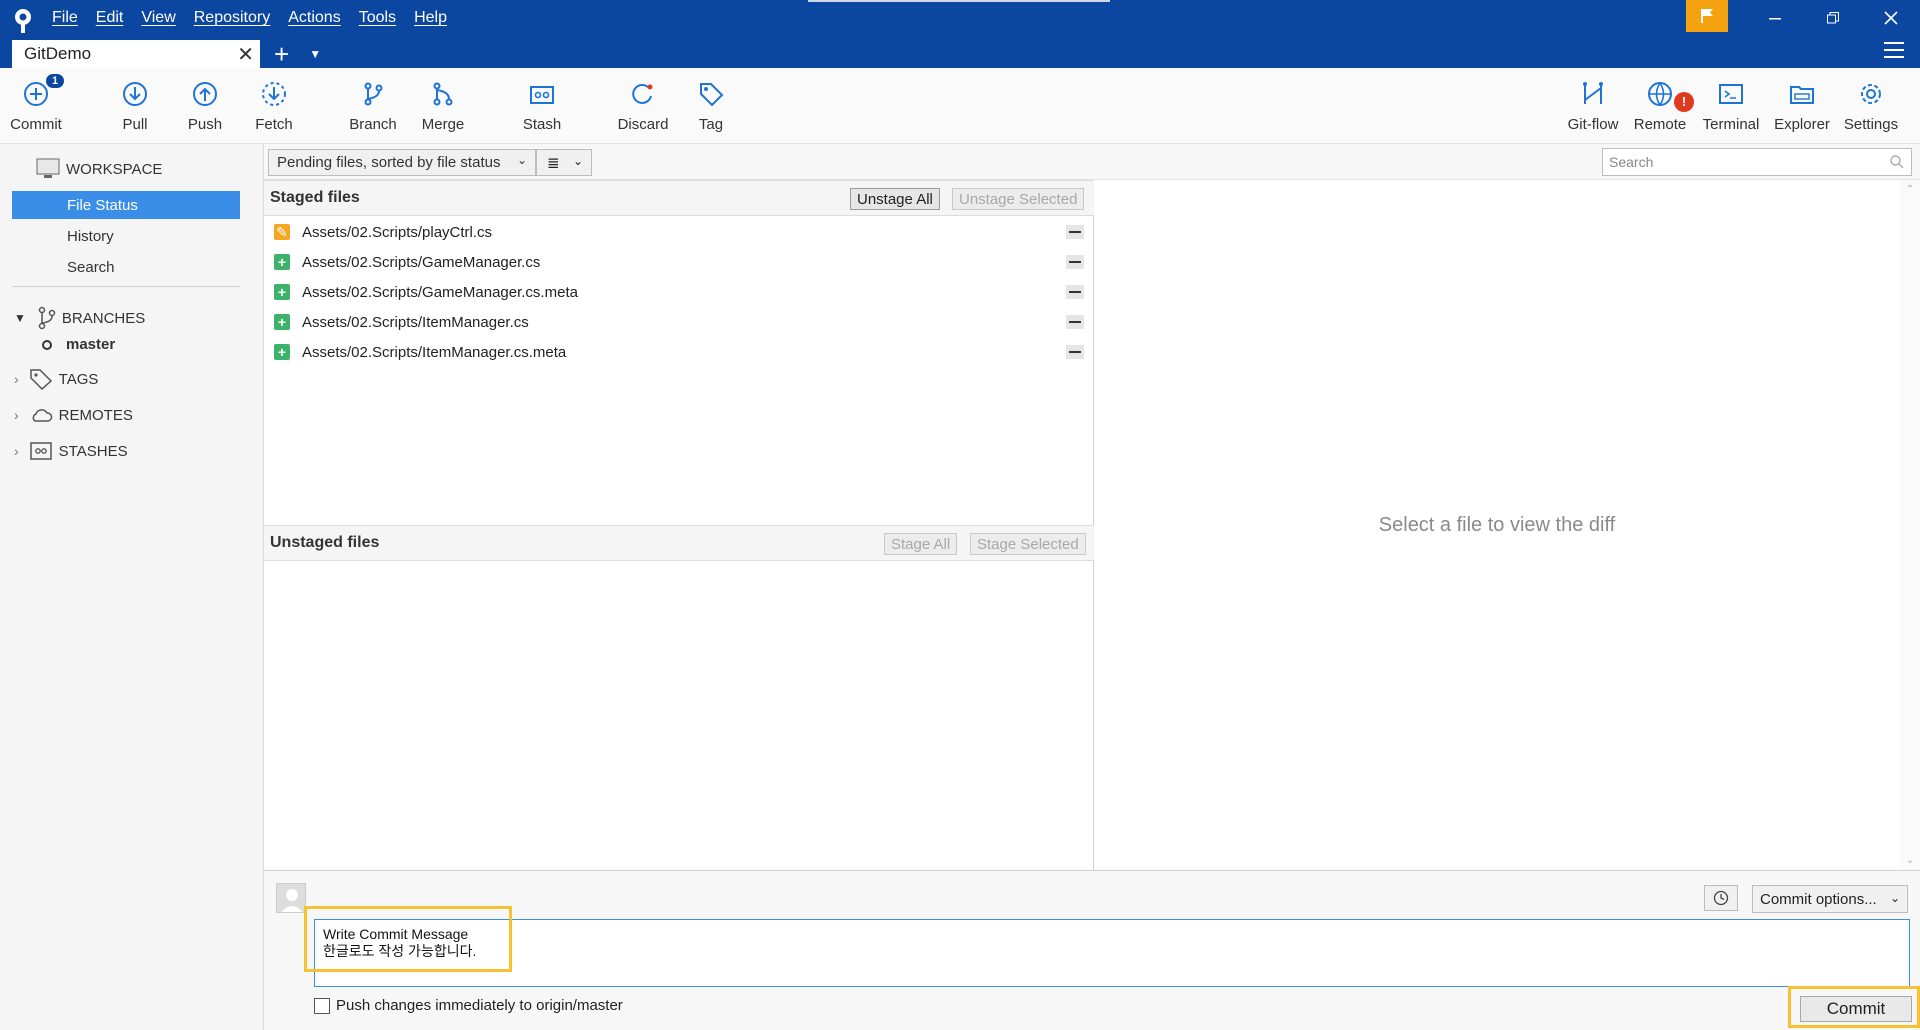 The image size is (1920, 1030). I want to click on fetch-button: Fetch, so click(274, 109).